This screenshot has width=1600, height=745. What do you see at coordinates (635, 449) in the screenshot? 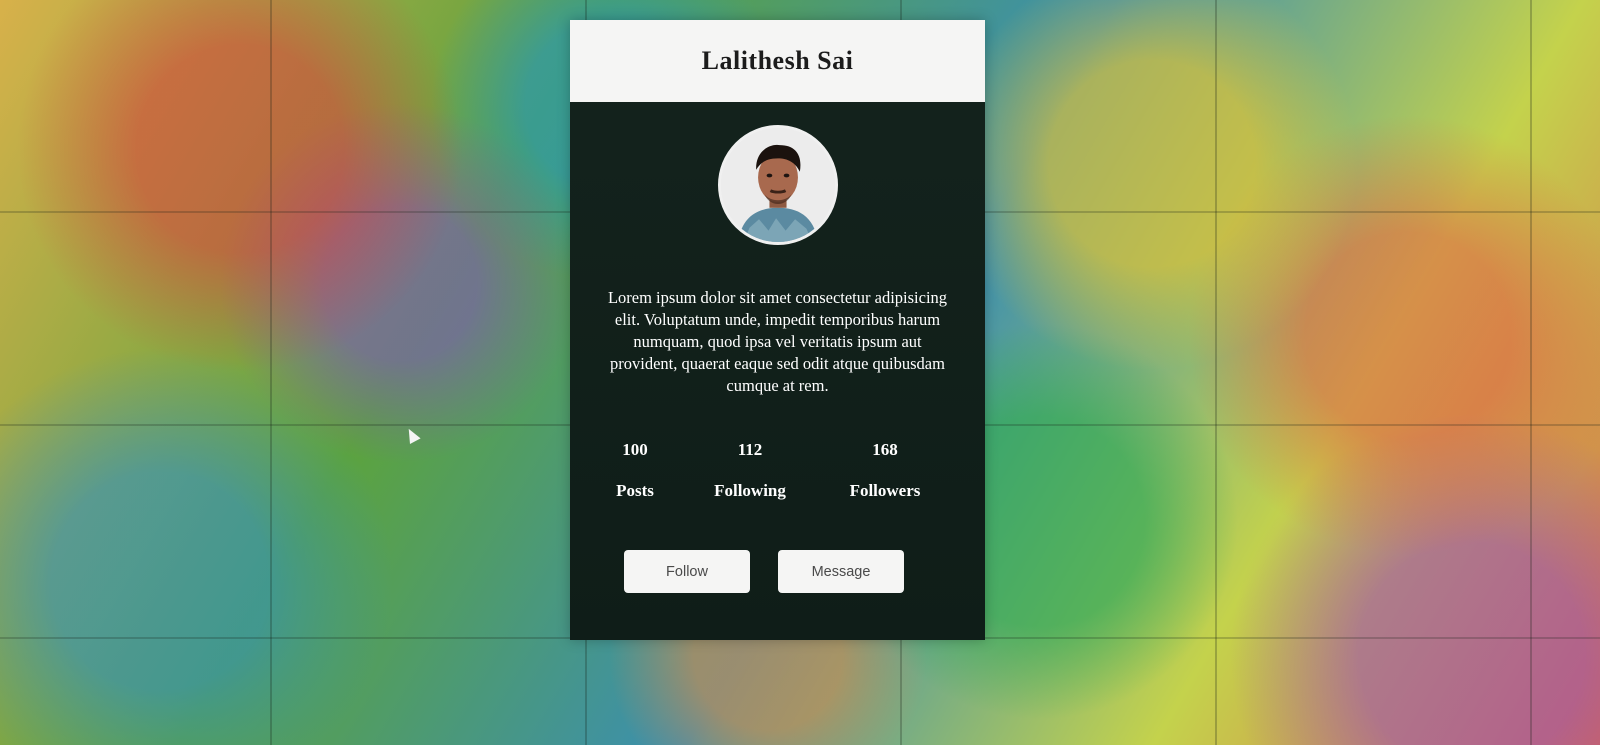
I see `posts-count: 100` at bounding box center [635, 449].